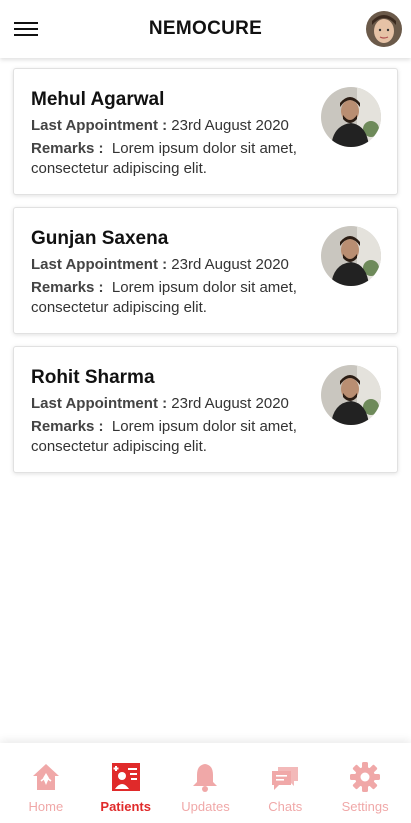 The height and width of the screenshot is (823, 411). I want to click on hamburger-menu-icon, so click(26, 30).